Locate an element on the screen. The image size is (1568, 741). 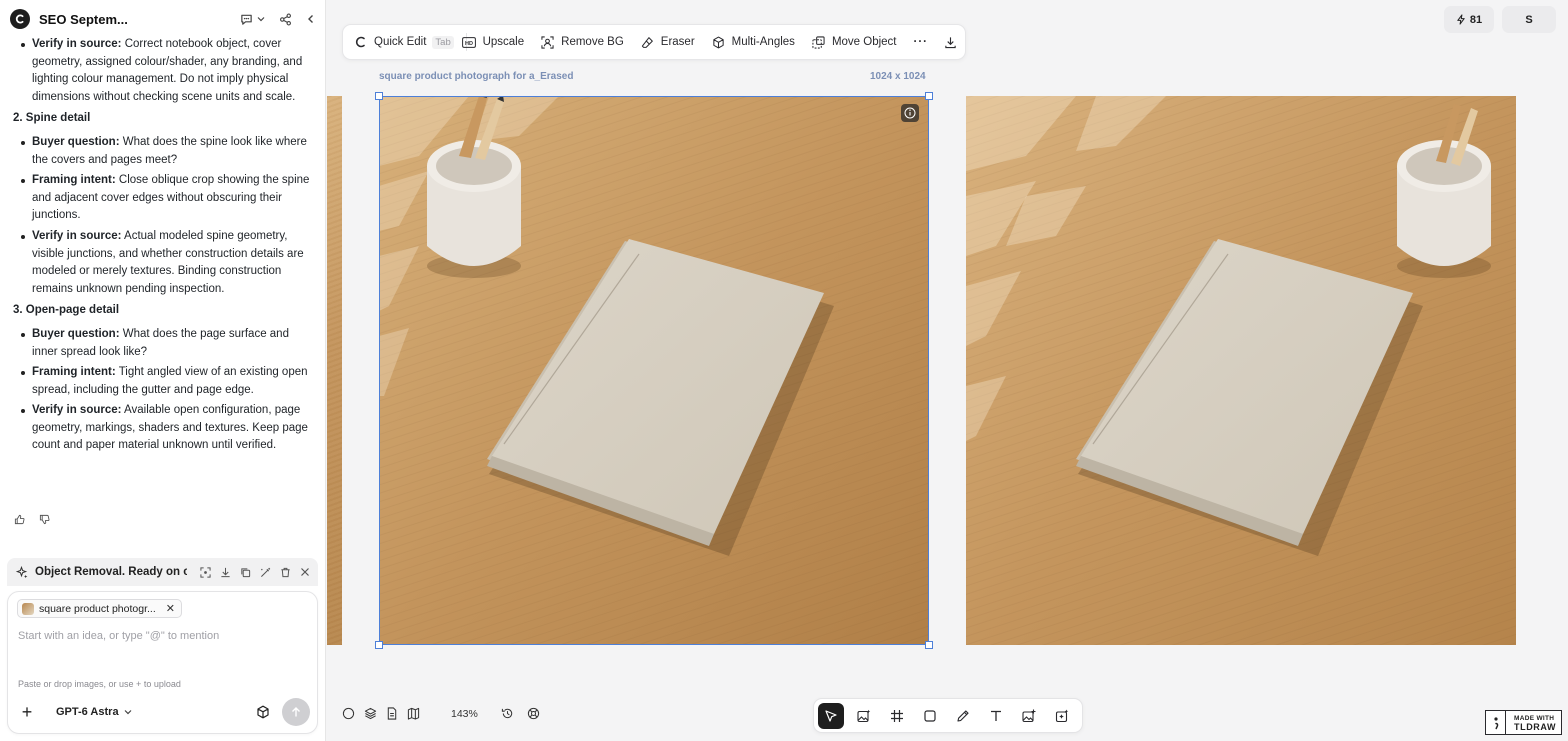
attachment-thumbnail is located at coordinates (28, 608).